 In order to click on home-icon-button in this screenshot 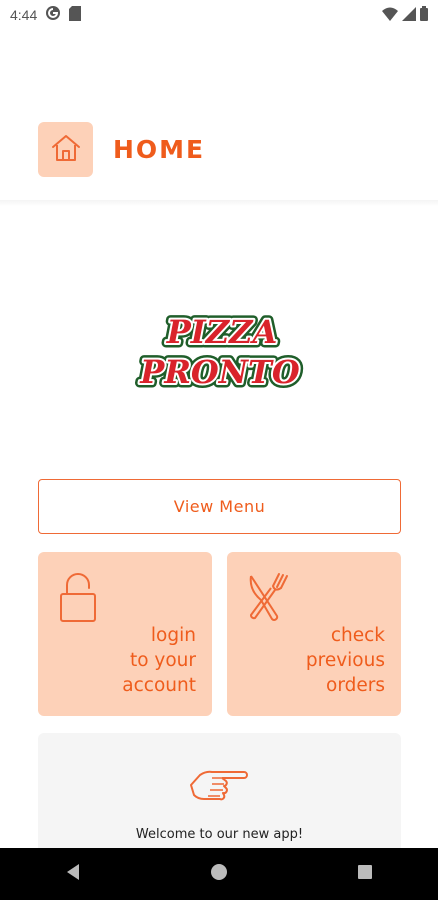, I will do `click(65, 149)`.